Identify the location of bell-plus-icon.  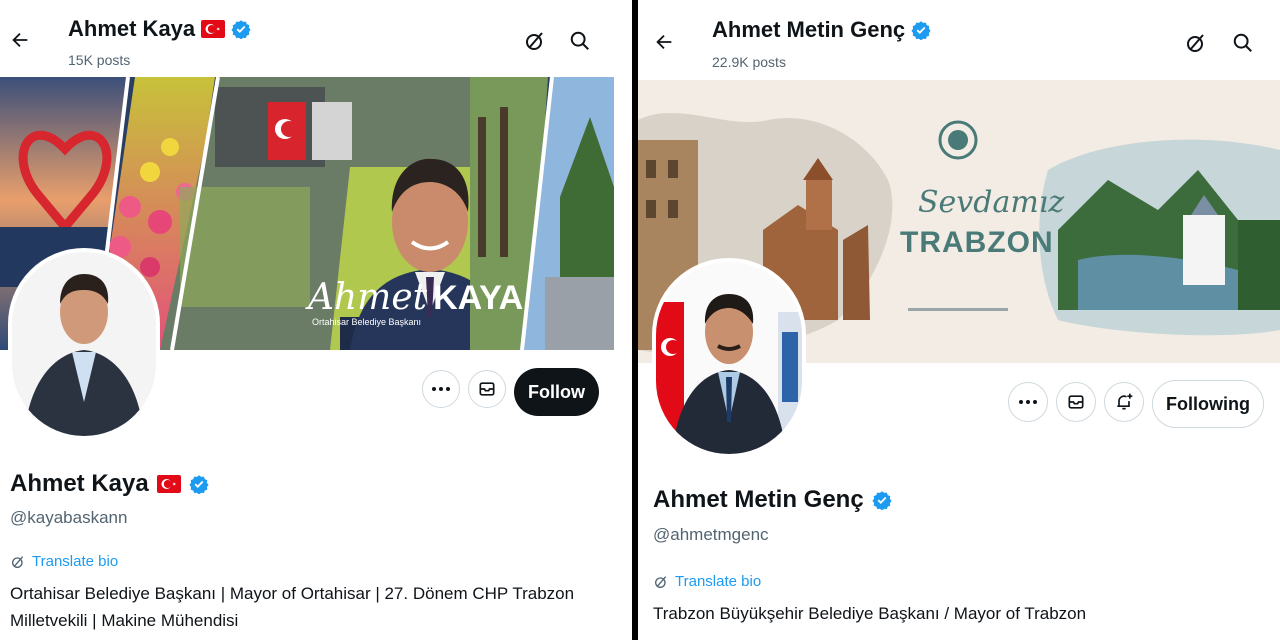
(1125, 401).